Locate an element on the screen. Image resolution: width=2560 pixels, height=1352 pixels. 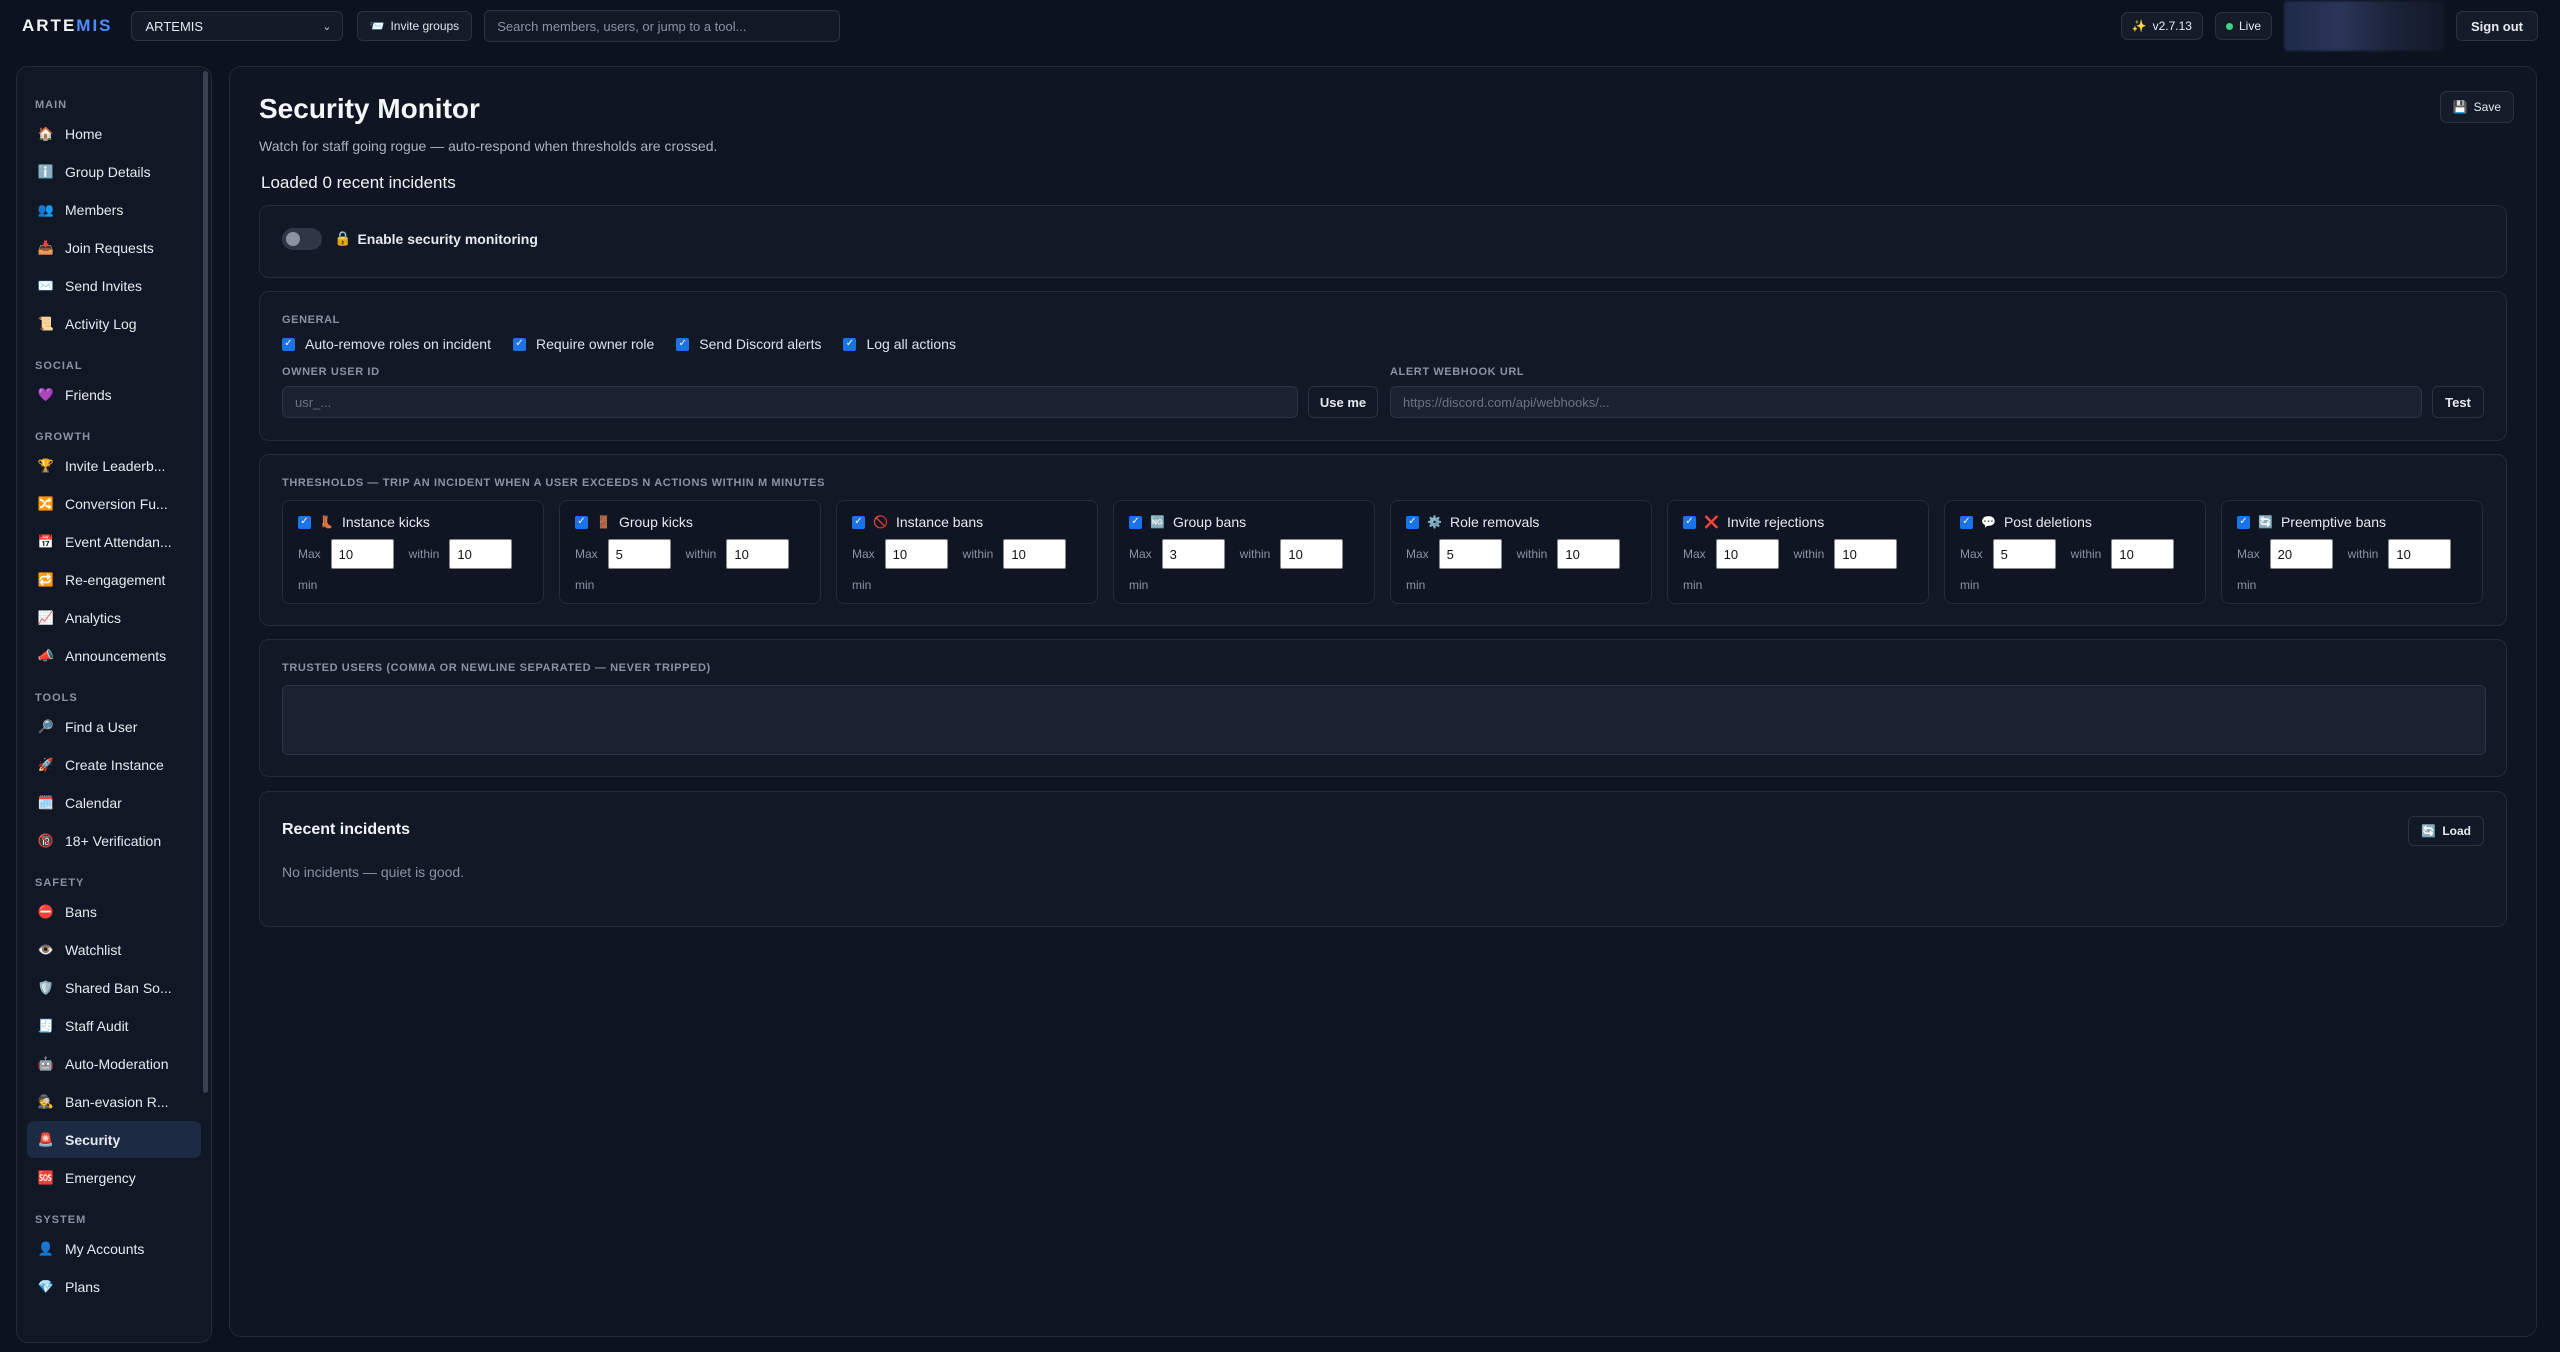
owner-user-id-input is located at coordinates (790, 402).